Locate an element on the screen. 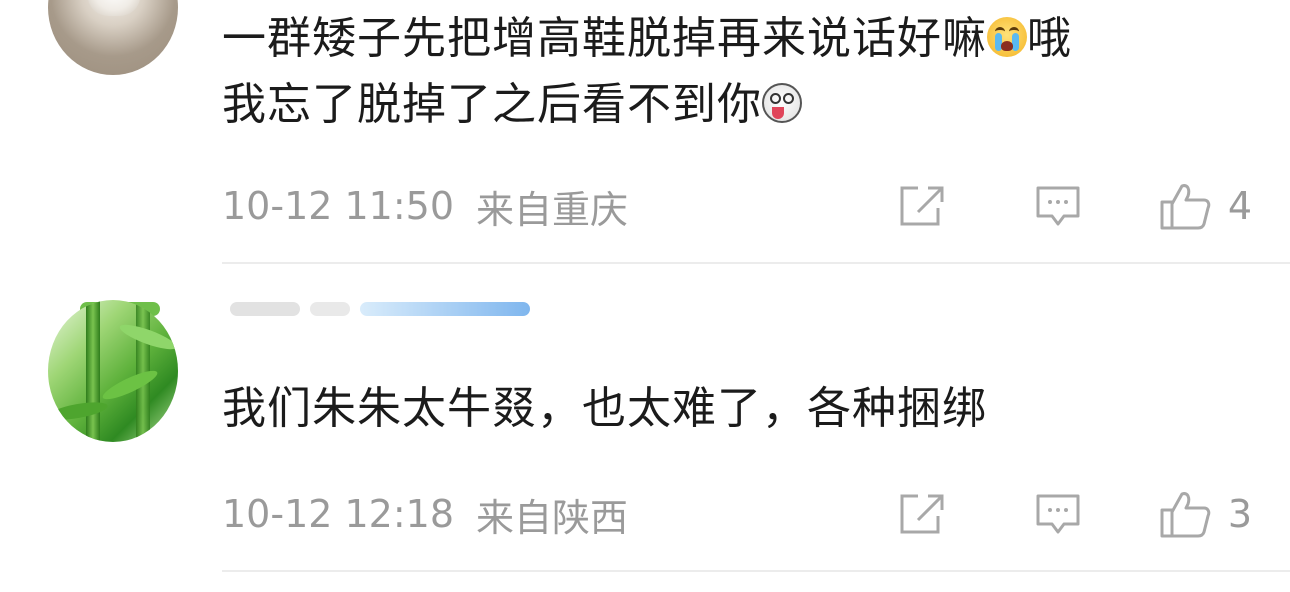  avatar-image is located at coordinates (114, 8).